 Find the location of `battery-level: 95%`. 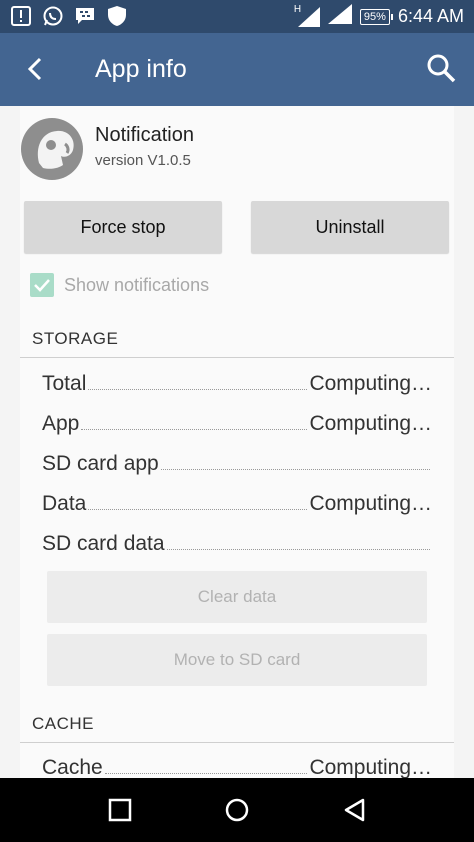

battery-level: 95% is located at coordinates (374, 16).